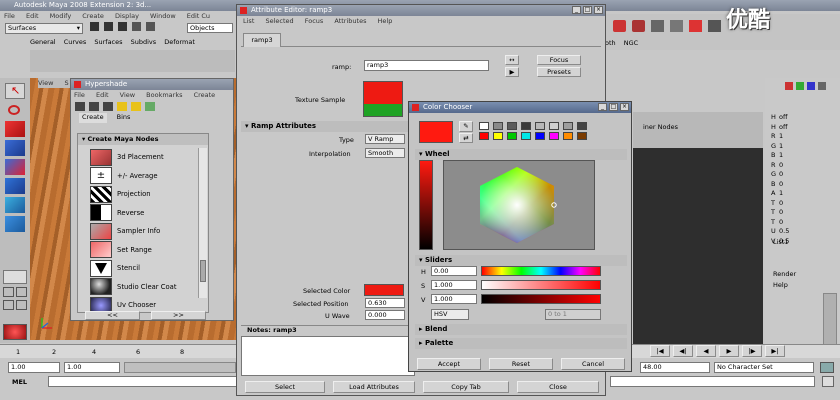 This screenshot has width=840, height=400. Describe the element at coordinates (706, 351) in the screenshot. I see `play-back-icon: ◀` at that location.